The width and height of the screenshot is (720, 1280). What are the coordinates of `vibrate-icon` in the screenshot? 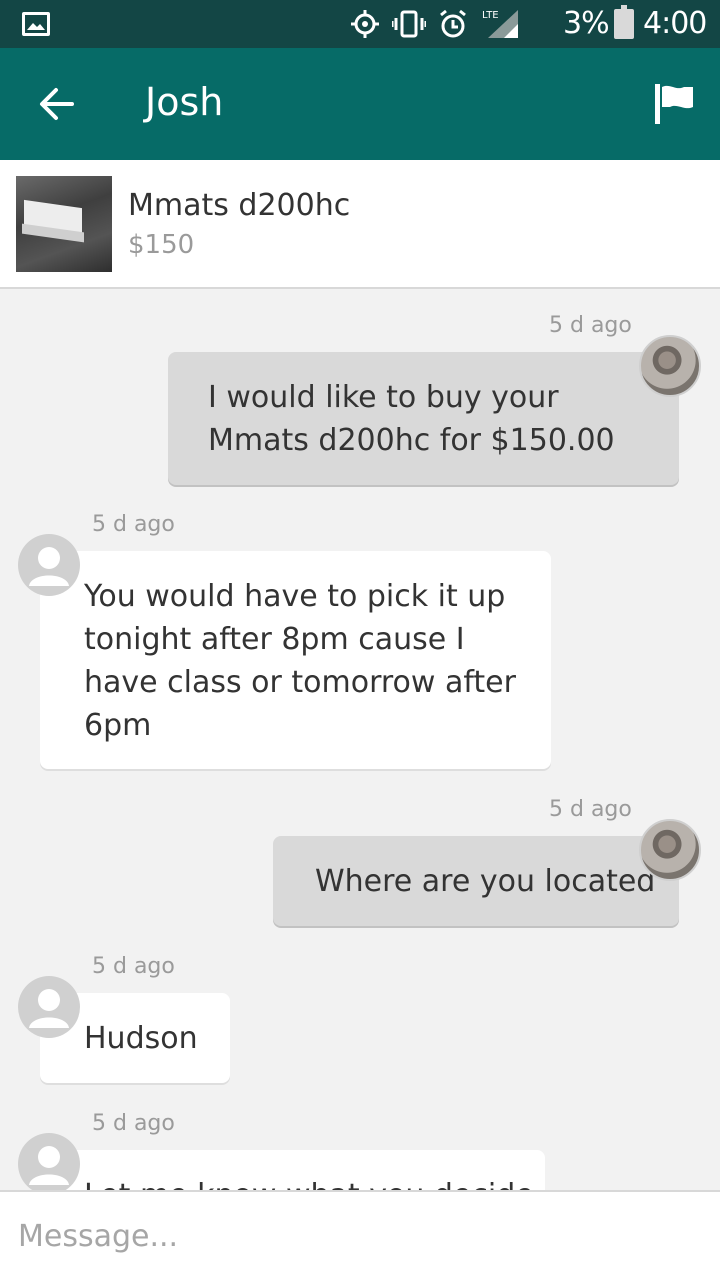 It's located at (409, 24).